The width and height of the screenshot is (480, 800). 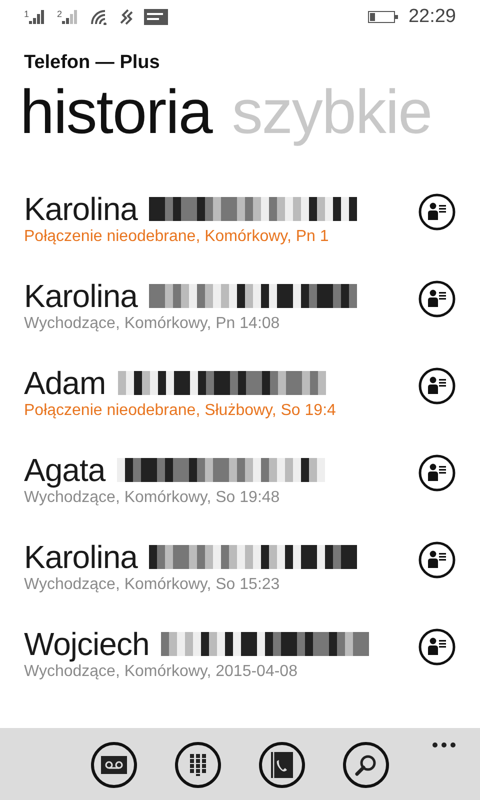 What do you see at coordinates (180, 411) in the screenshot?
I see `call-detail: Połączenie nieodebrane, Służbowy, So 19:4` at bounding box center [180, 411].